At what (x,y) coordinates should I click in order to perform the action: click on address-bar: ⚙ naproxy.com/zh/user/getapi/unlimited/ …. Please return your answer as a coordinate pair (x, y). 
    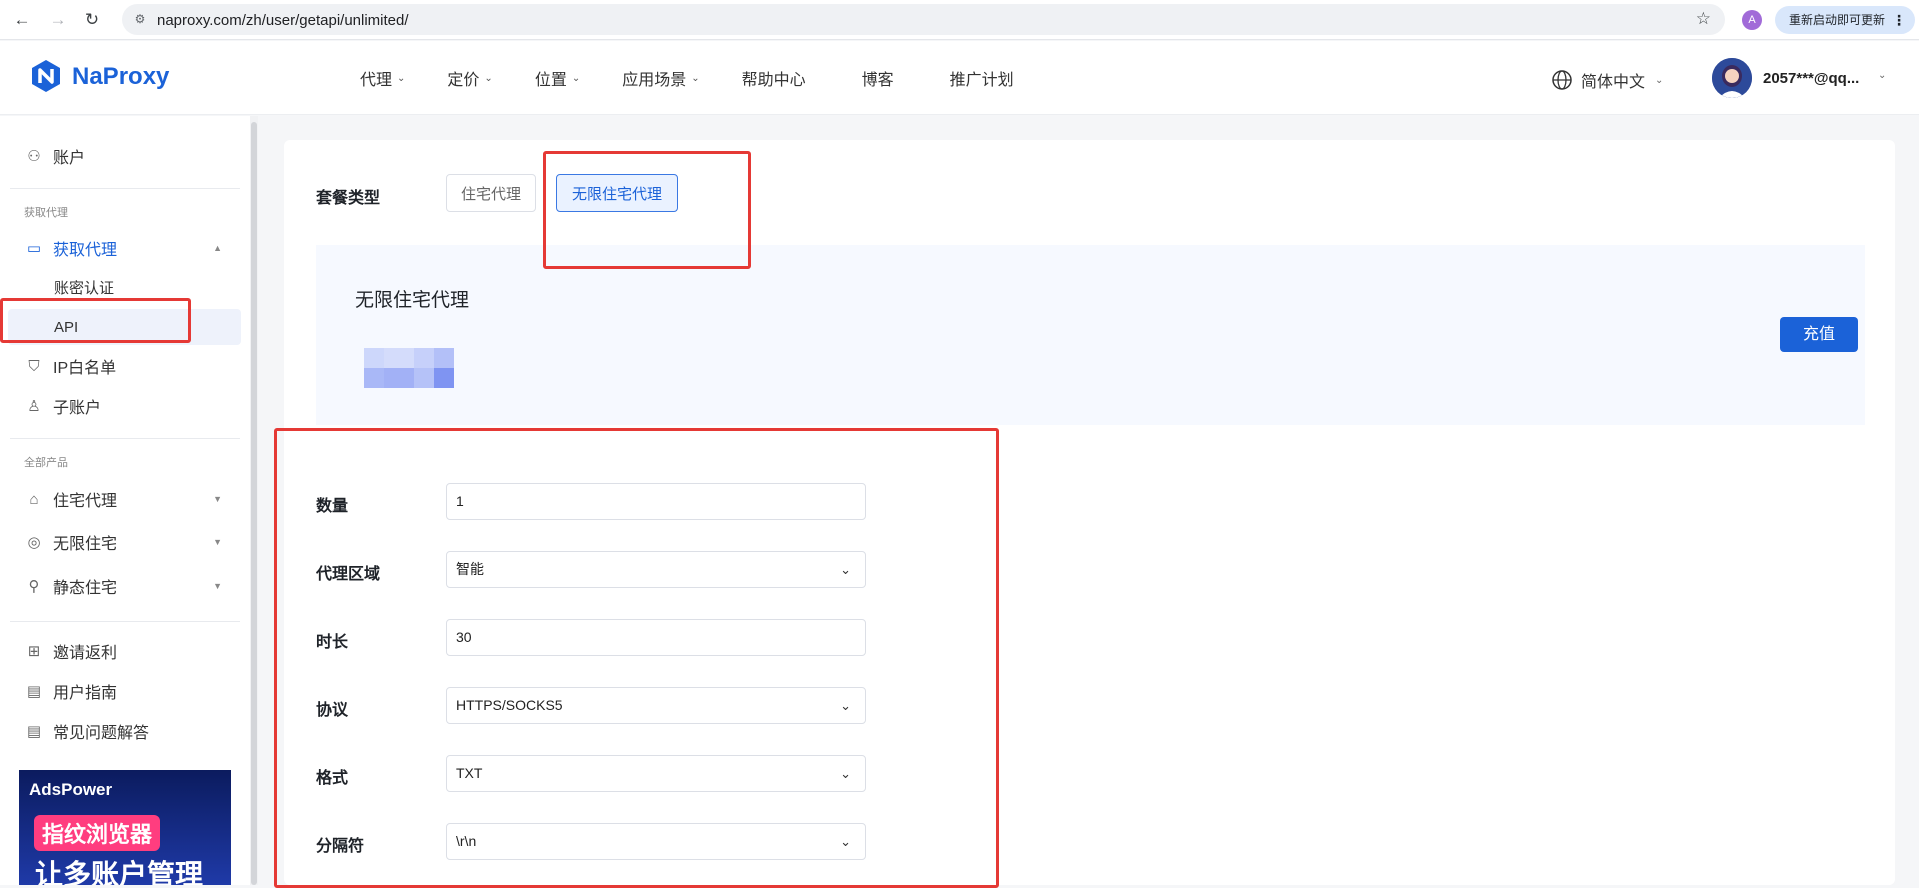
    Looking at the image, I should click on (923, 19).